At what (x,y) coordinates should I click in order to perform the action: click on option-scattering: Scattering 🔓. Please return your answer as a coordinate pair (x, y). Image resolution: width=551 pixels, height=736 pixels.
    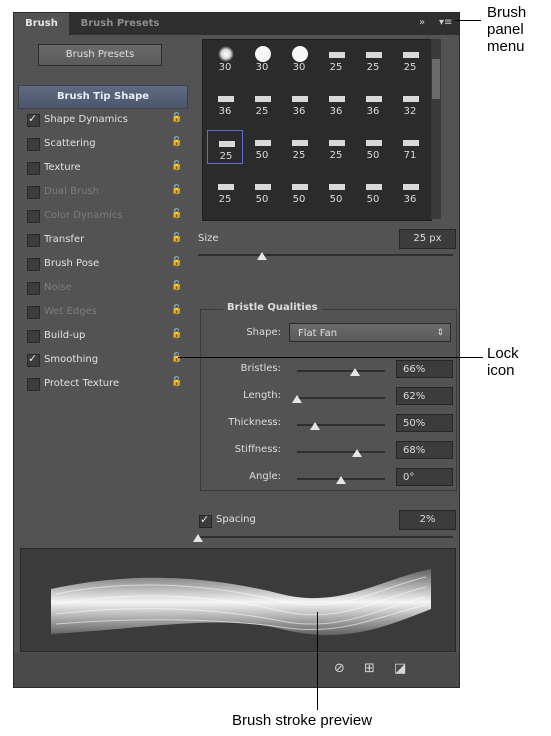
    Looking at the image, I should click on (102, 144).